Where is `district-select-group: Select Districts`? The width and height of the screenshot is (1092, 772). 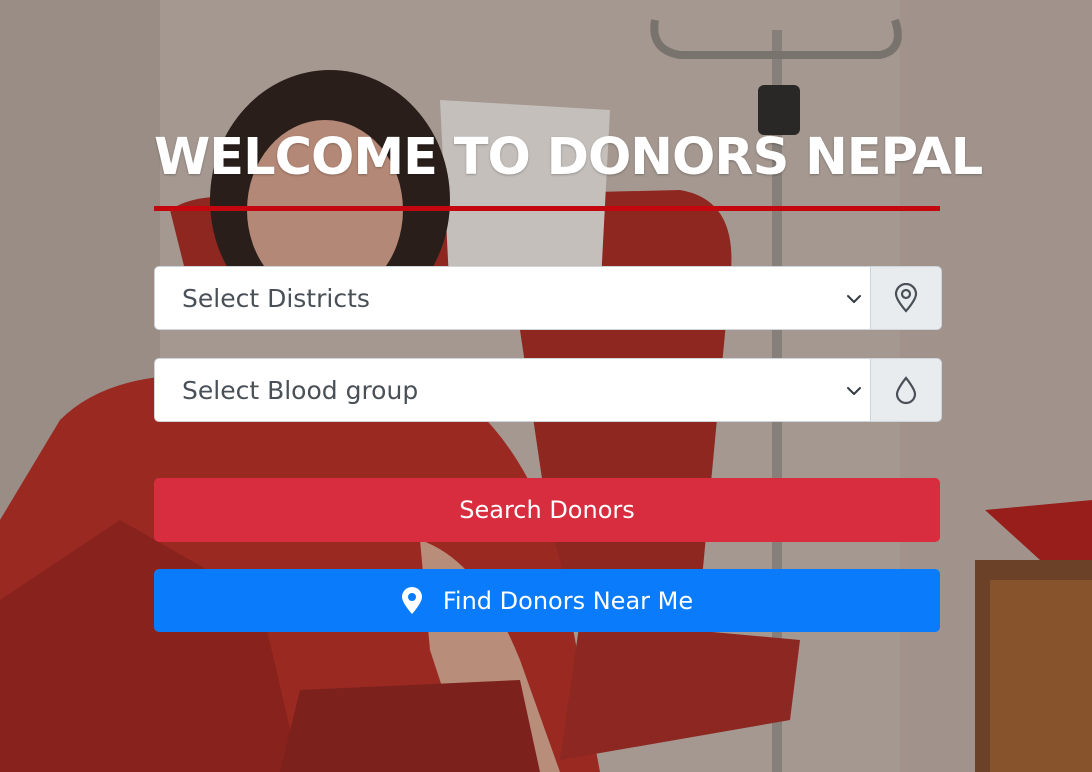
district-select-group: Select Districts is located at coordinates (548, 298).